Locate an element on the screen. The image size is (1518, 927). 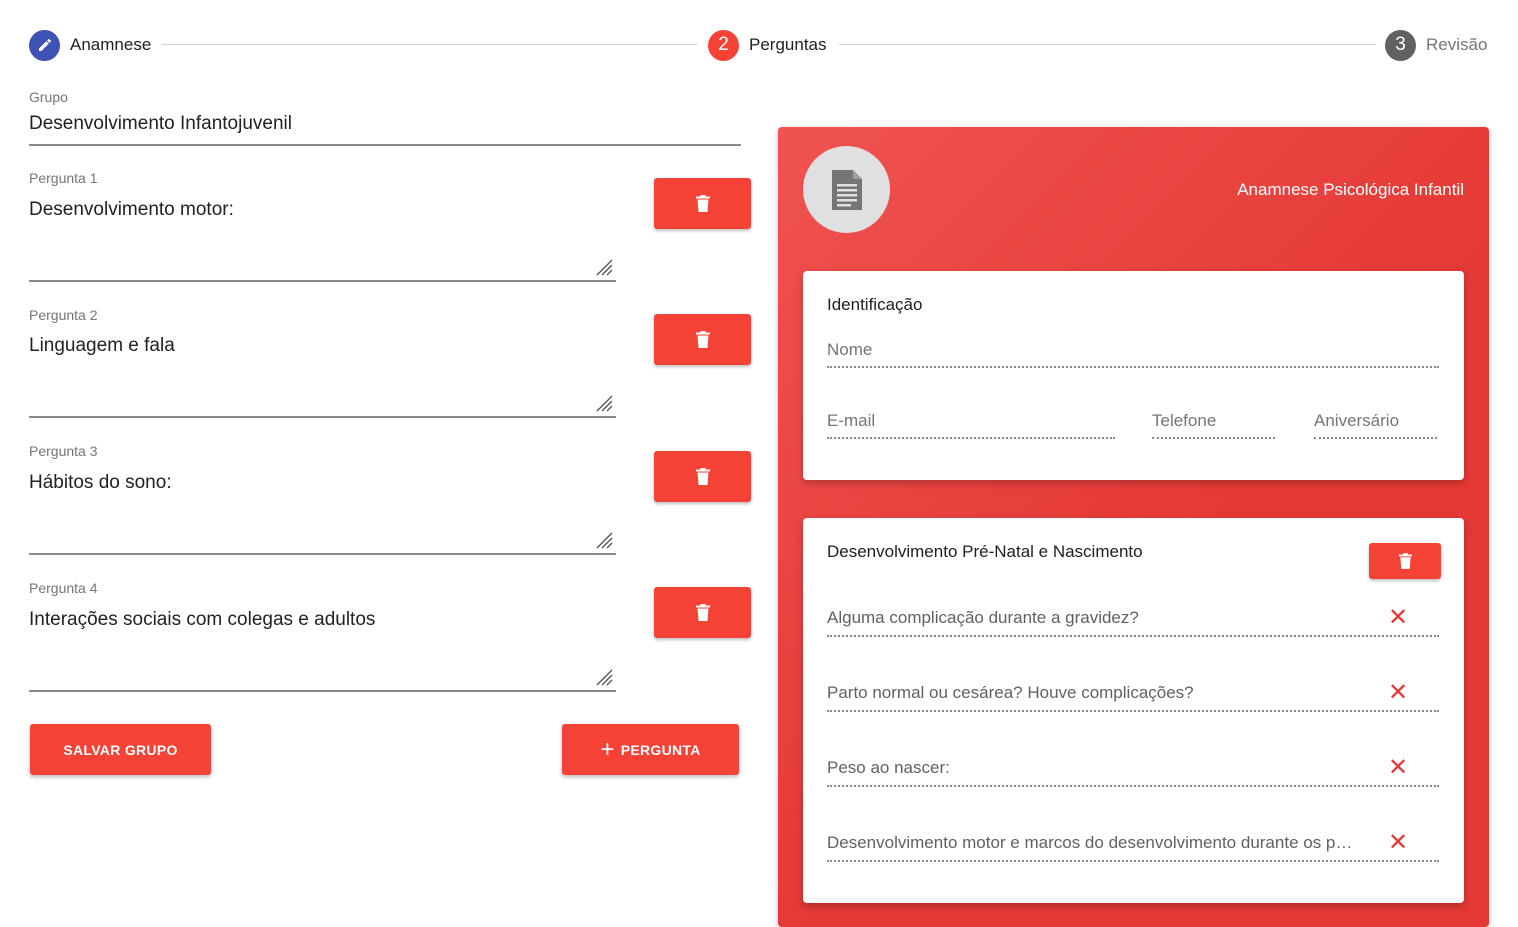
step-label: Anamnese is located at coordinates (111, 44).